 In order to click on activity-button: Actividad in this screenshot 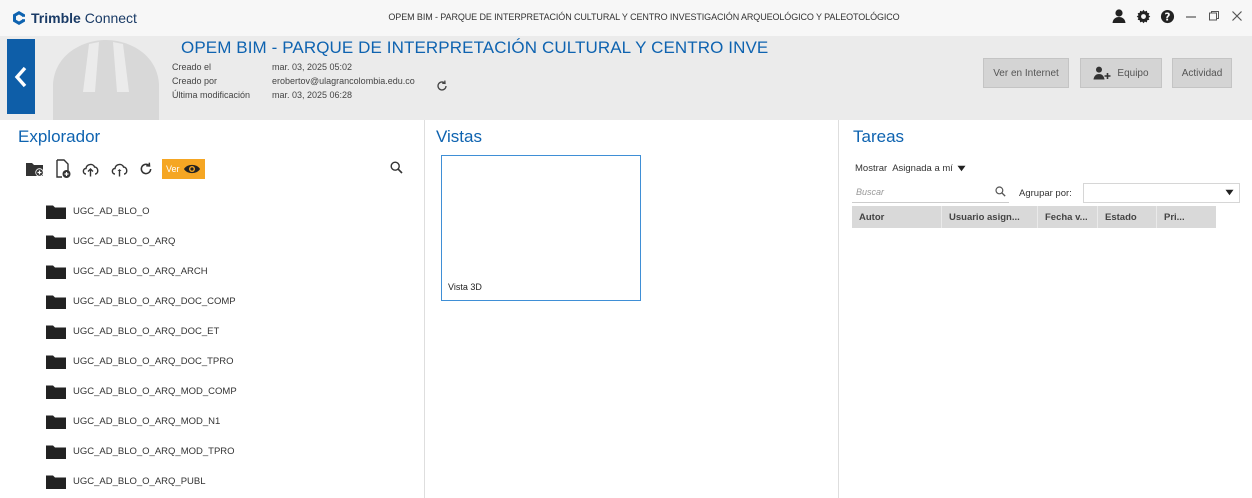, I will do `click(1202, 73)`.